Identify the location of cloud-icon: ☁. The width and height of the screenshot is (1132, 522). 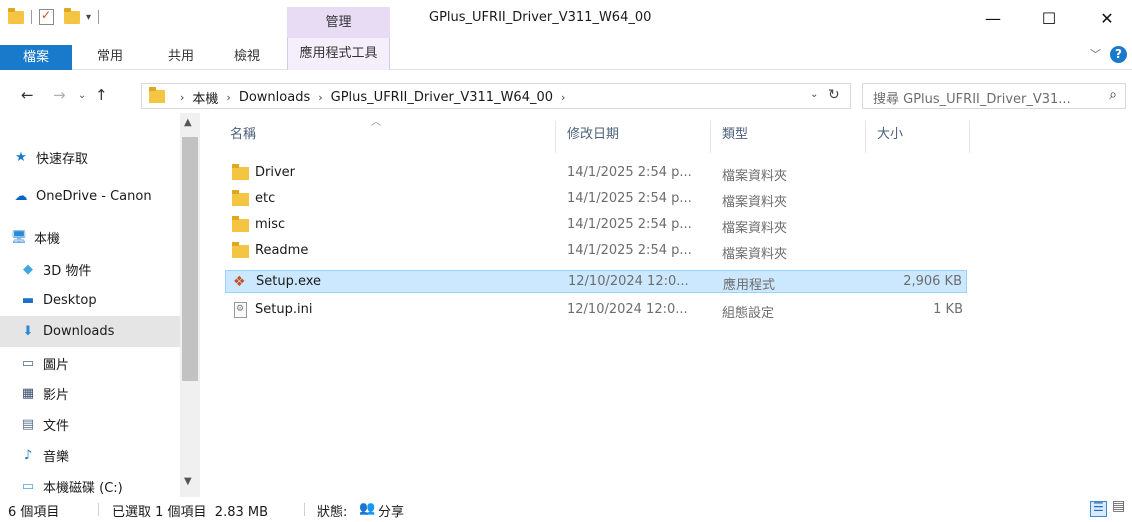
(21, 196).